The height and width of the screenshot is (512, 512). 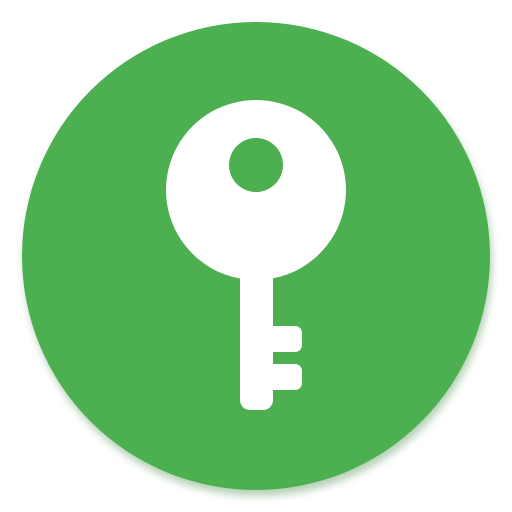 I want to click on key-tooth-lower, so click(x=282, y=377).